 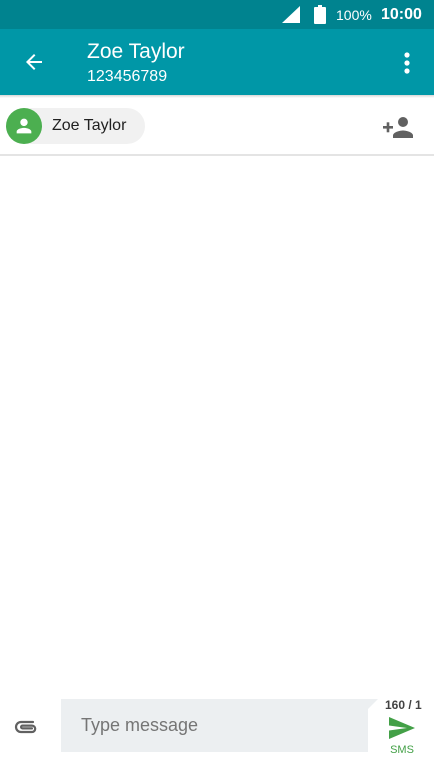 What do you see at coordinates (354, 15) in the screenshot?
I see `battery-percent: 100%` at bounding box center [354, 15].